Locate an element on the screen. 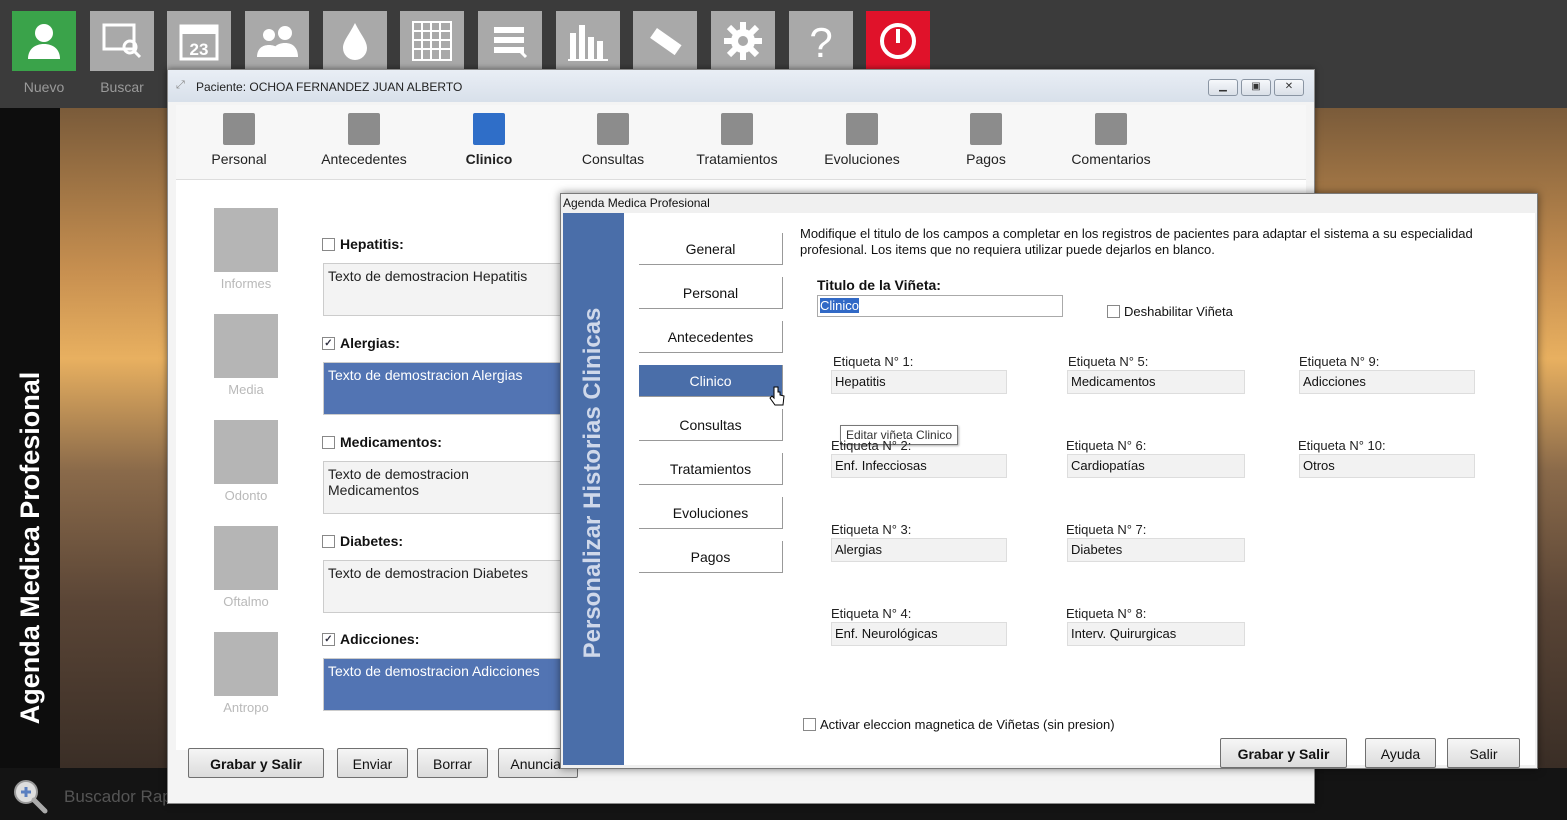 The width and height of the screenshot is (1567, 820). backup-button is located at coordinates (665, 41).